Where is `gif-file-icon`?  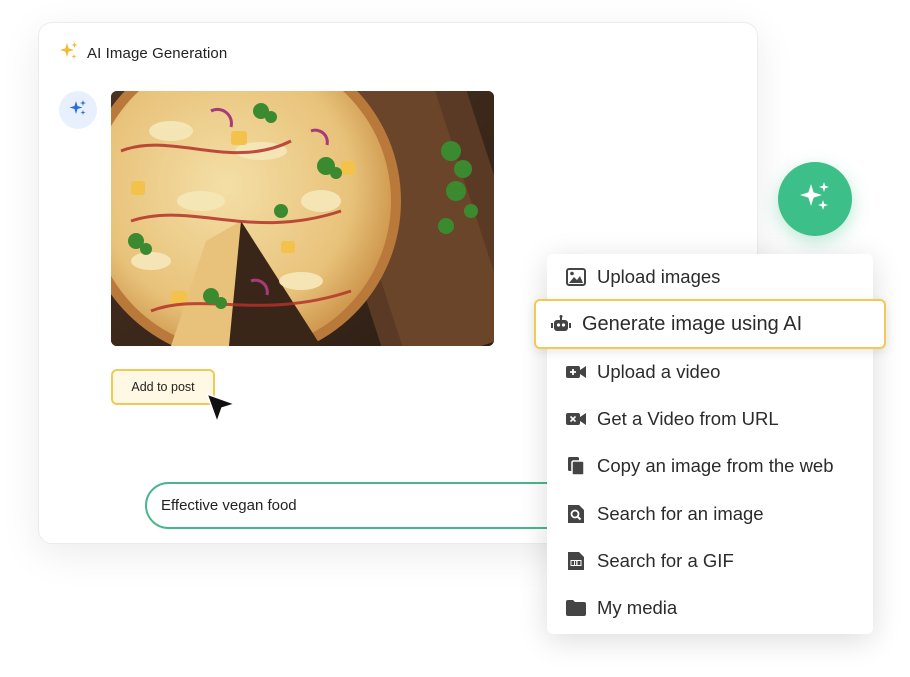
gif-file-icon is located at coordinates (576, 561).